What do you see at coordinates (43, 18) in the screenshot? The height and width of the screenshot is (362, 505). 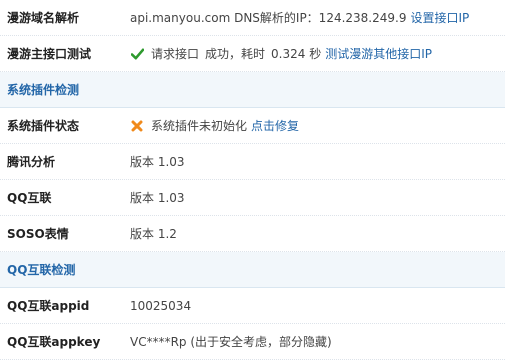 I see `row-label: 漫游域名解析` at bounding box center [43, 18].